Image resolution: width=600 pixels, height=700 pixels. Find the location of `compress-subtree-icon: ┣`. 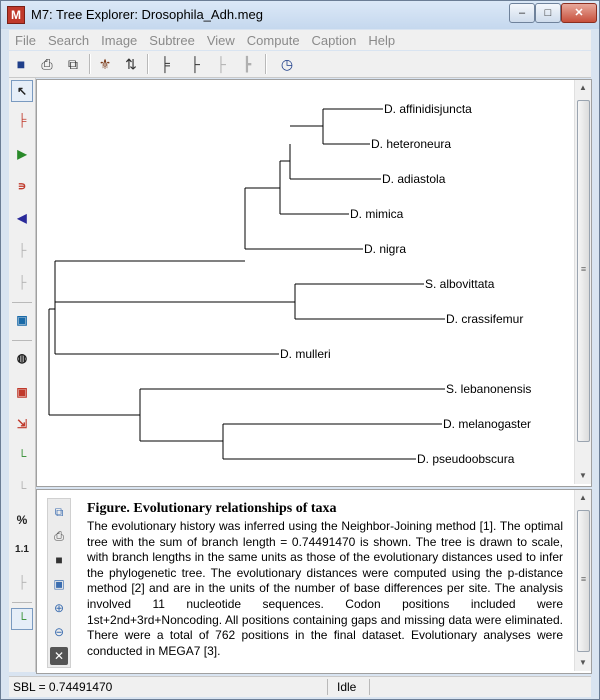

compress-subtree-icon: ┣ is located at coordinates (247, 64).